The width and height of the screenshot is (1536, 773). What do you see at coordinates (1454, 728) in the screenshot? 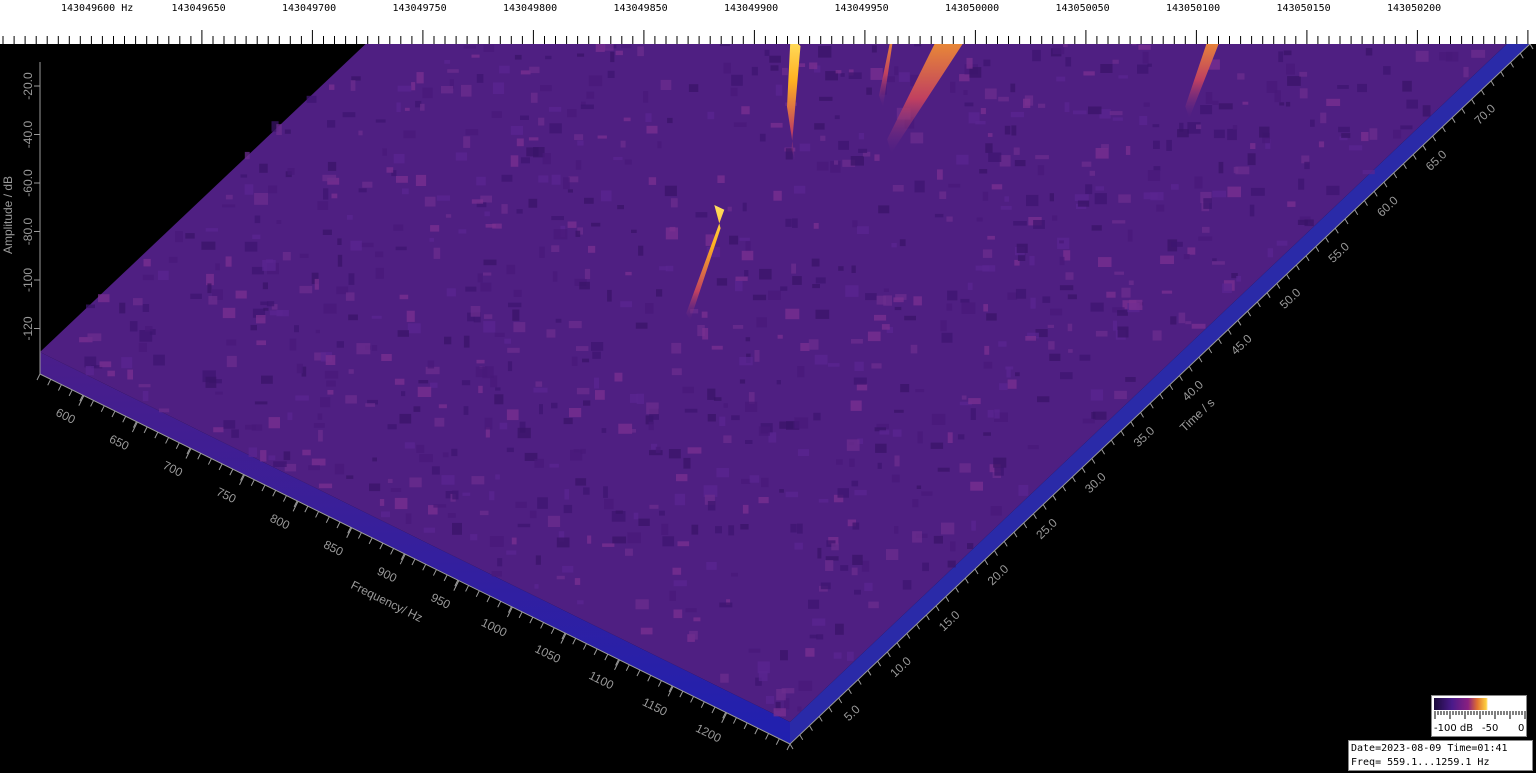
I see `legend-min-label: -100 dB` at bounding box center [1454, 728].